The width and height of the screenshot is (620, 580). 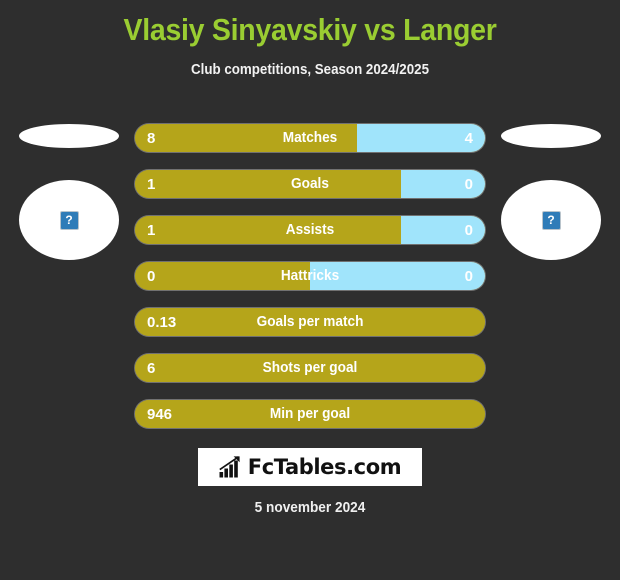 What do you see at coordinates (310, 508) in the screenshot?
I see `footer-date: 5 november 2024` at bounding box center [310, 508].